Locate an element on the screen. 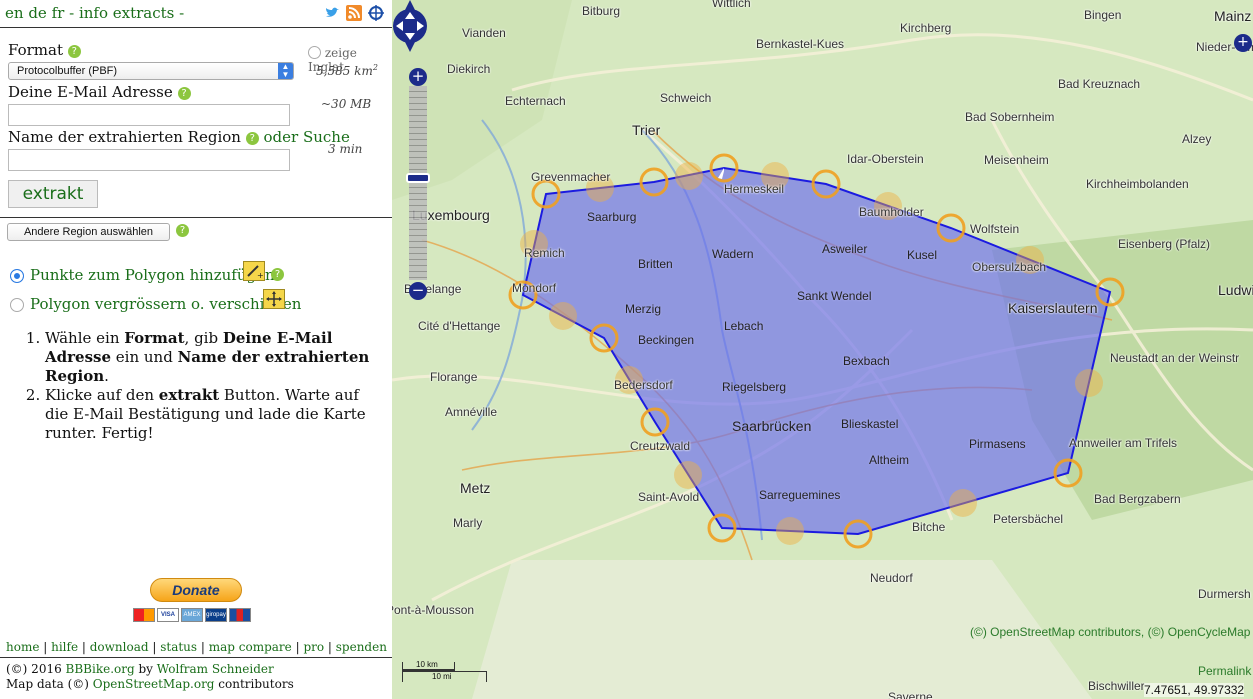 This screenshot has width=1253, height=699. map-place-label: Petersbächel is located at coordinates (1028, 519).